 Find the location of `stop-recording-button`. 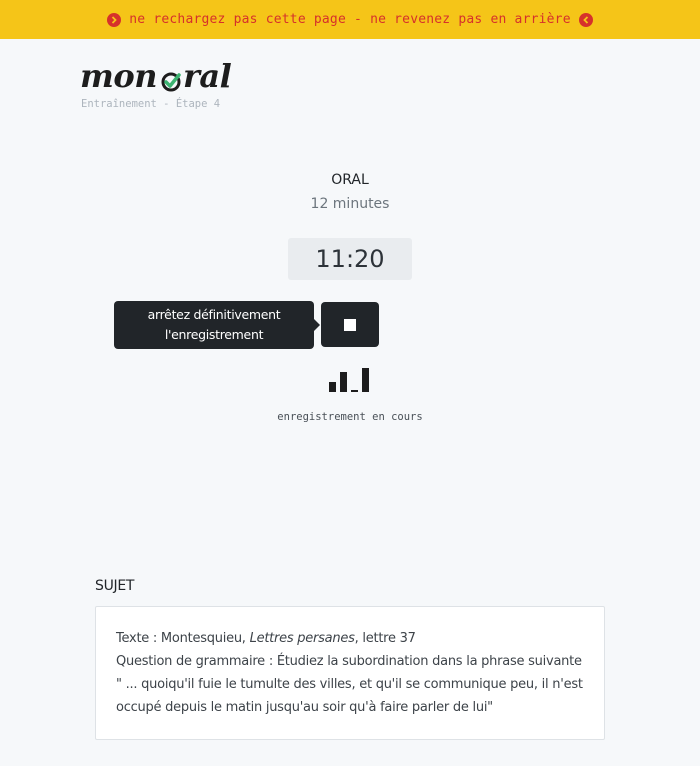

stop-recording-button is located at coordinates (350, 324).